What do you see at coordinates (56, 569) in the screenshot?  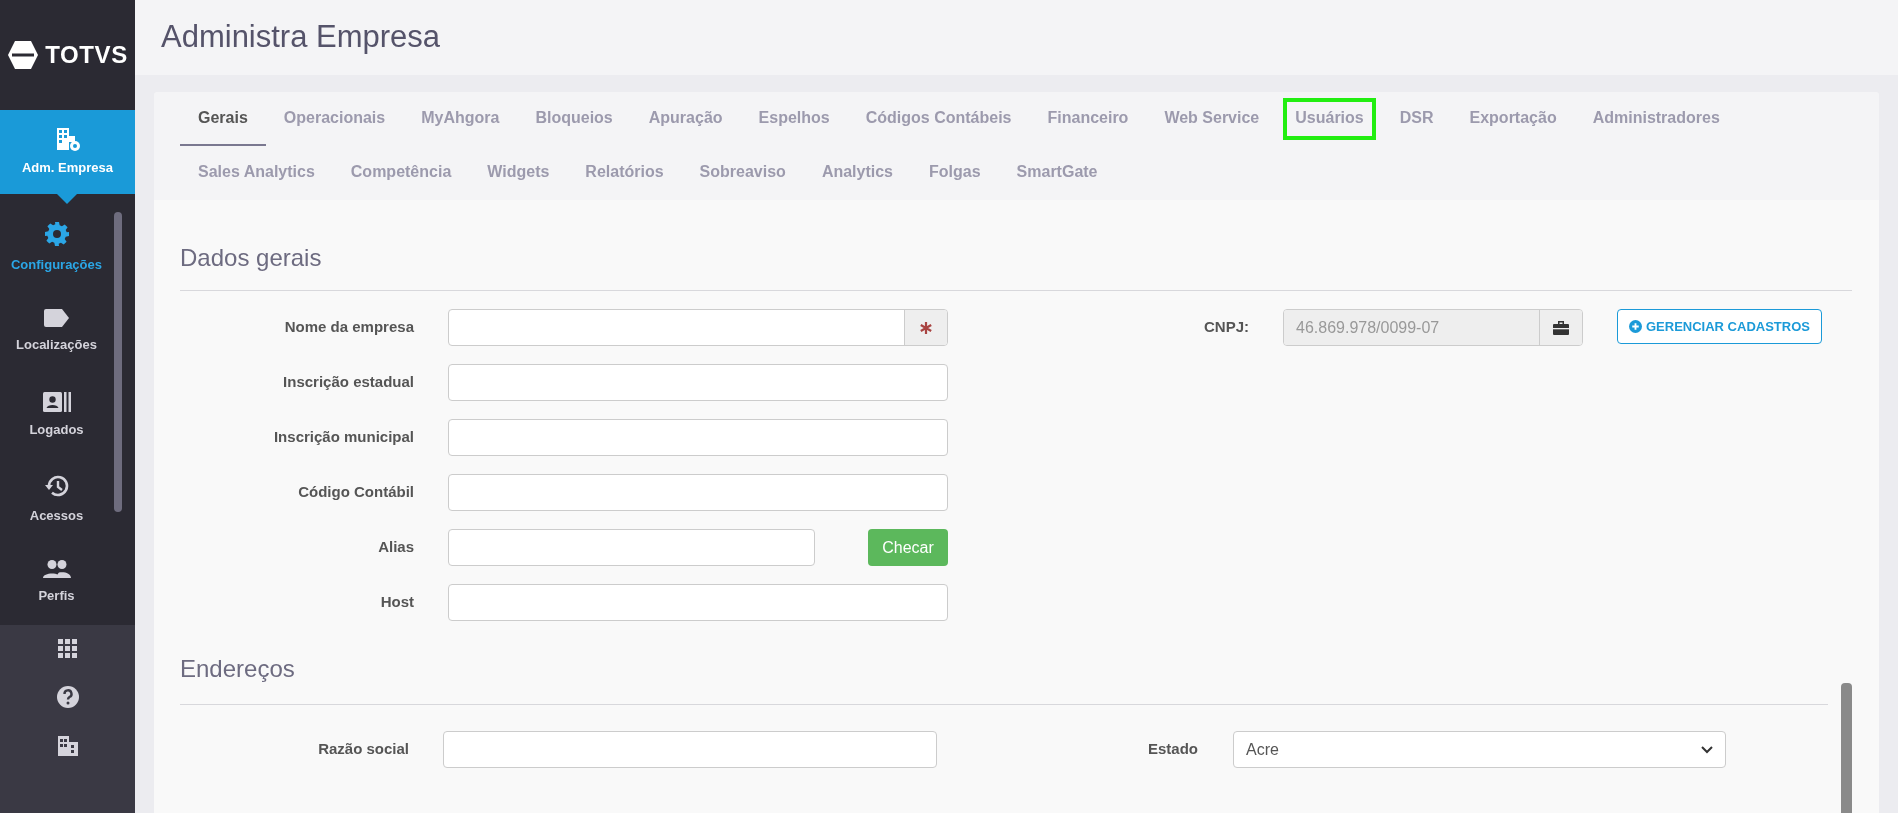 I see `people-icon` at bounding box center [56, 569].